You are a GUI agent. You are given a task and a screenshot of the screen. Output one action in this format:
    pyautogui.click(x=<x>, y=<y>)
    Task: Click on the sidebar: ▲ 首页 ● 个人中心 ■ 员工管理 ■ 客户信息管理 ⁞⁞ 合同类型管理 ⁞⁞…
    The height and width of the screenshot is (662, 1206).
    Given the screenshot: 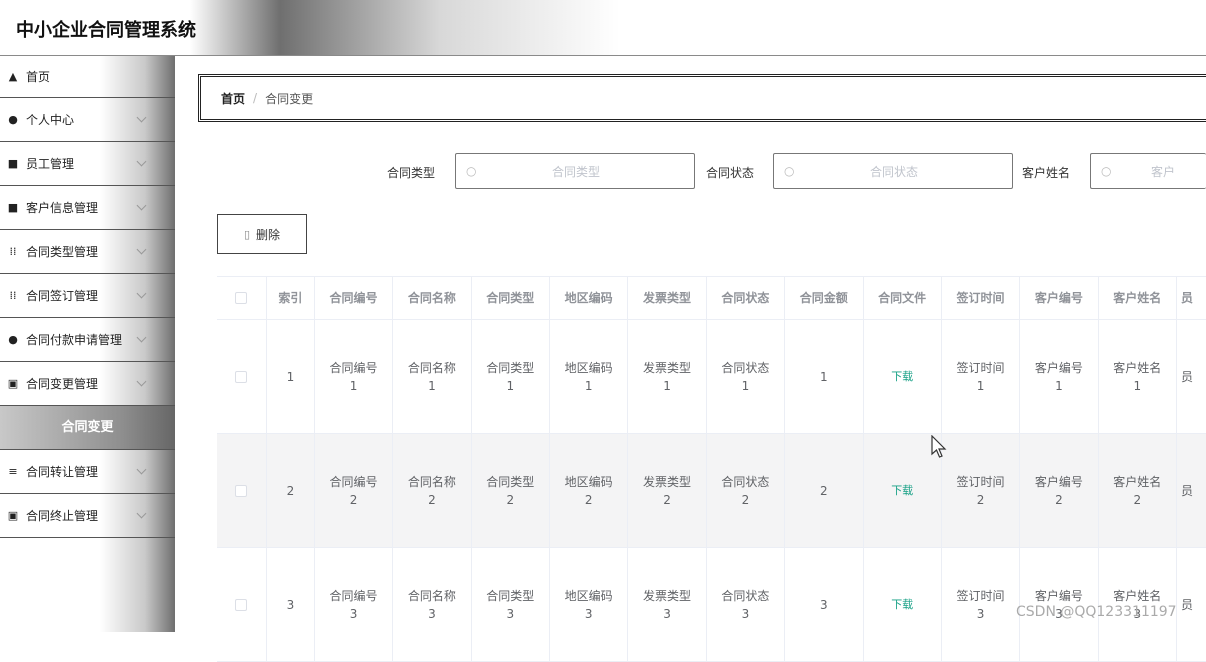 What is the action you would take?
    pyautogui.click(x=87, y=344)
    